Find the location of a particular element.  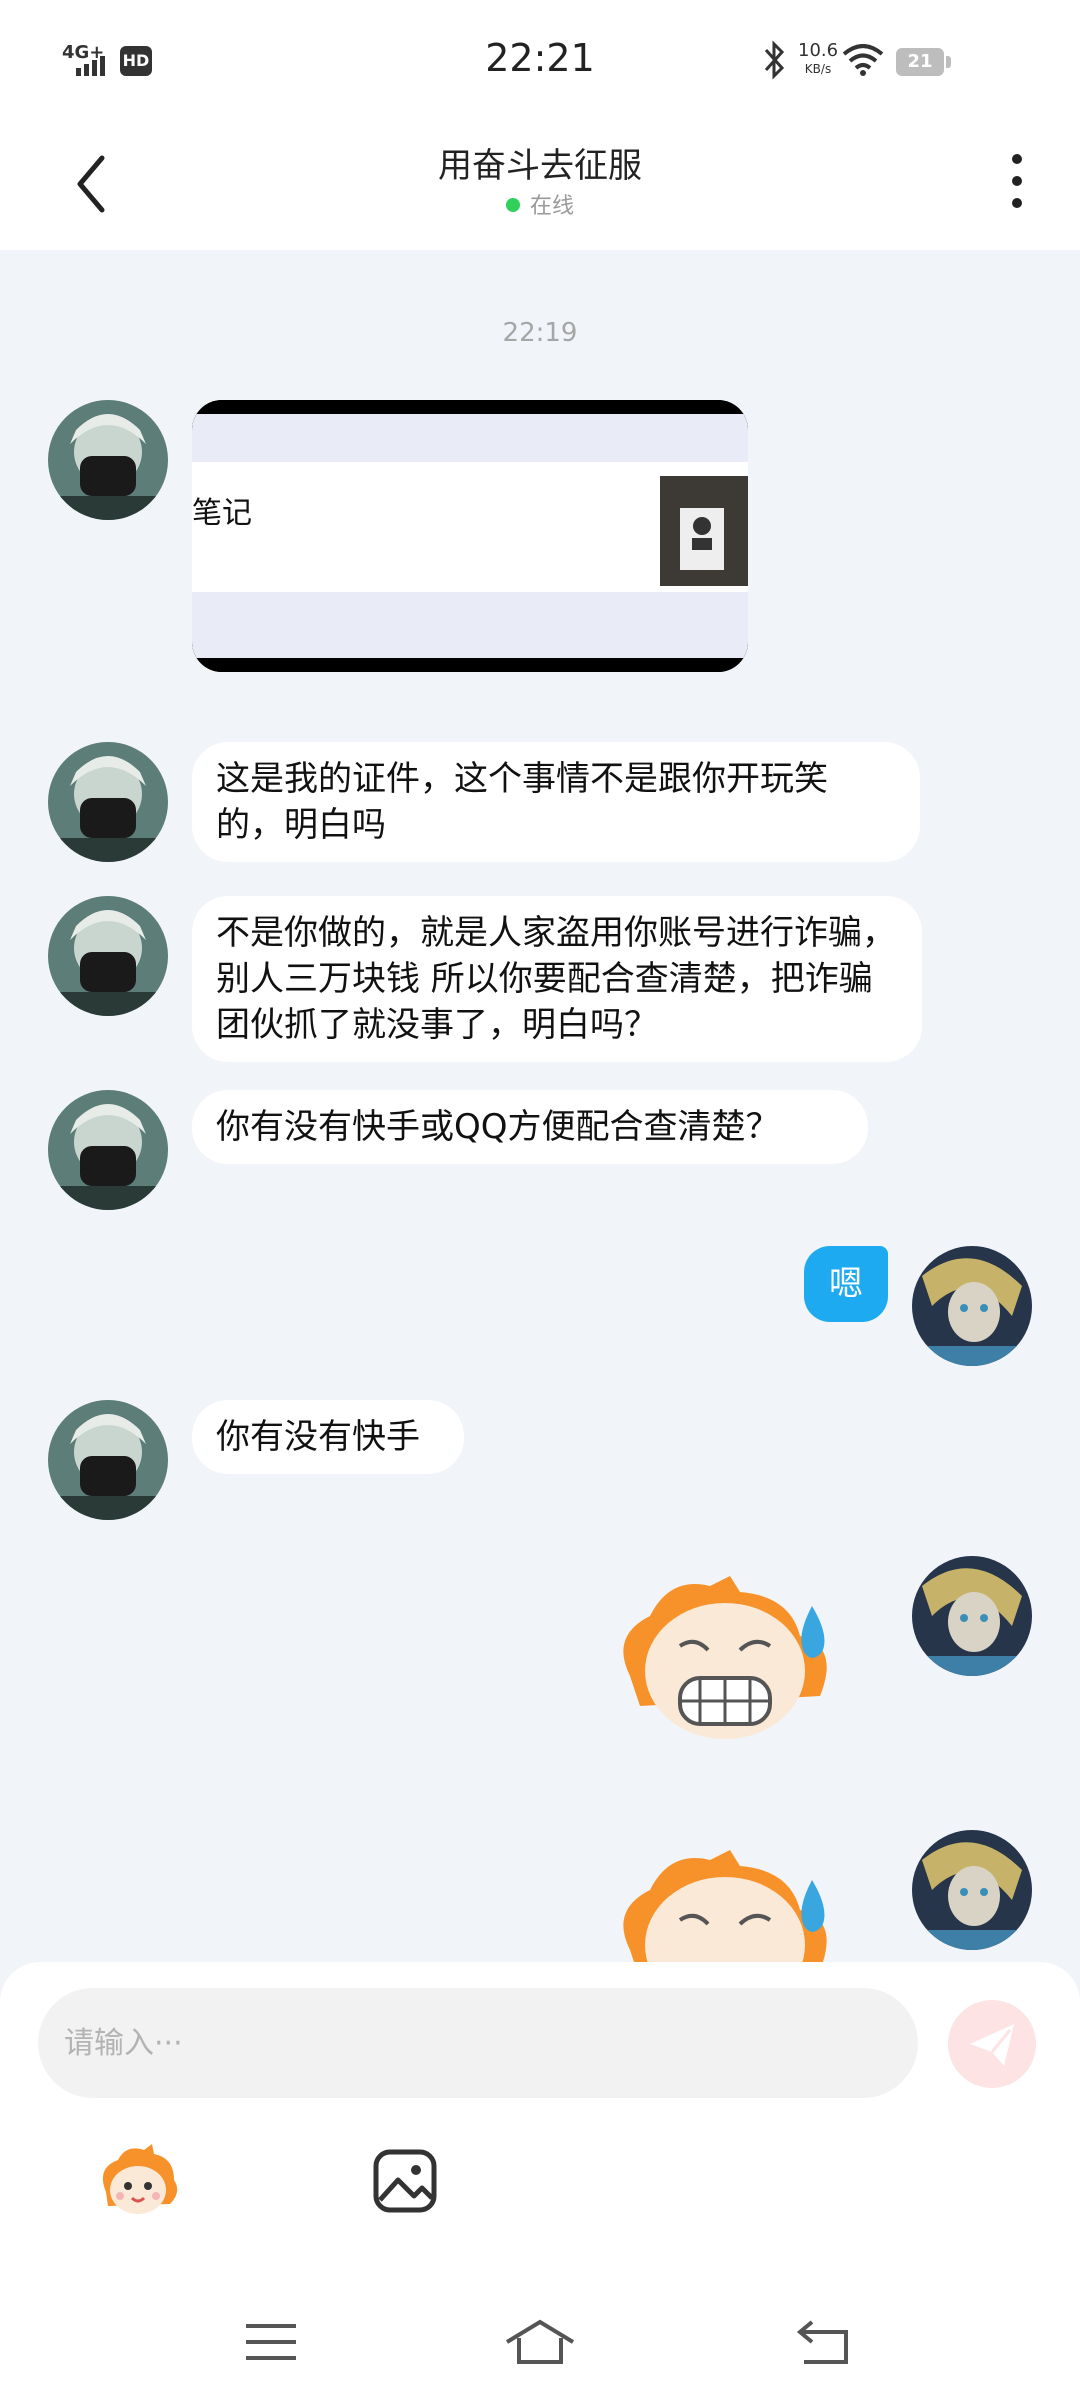

image-icon is located at coordinates (405, 2181).